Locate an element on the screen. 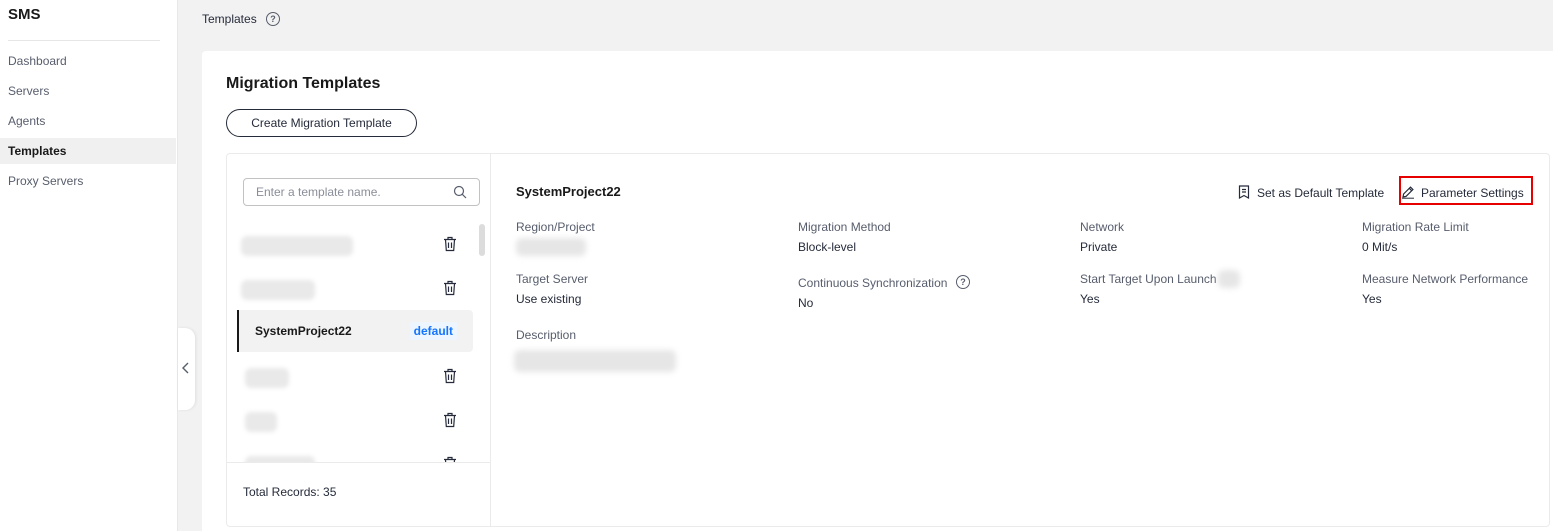  total-records: Total Records: 35 is located at coordinates (290, 492).